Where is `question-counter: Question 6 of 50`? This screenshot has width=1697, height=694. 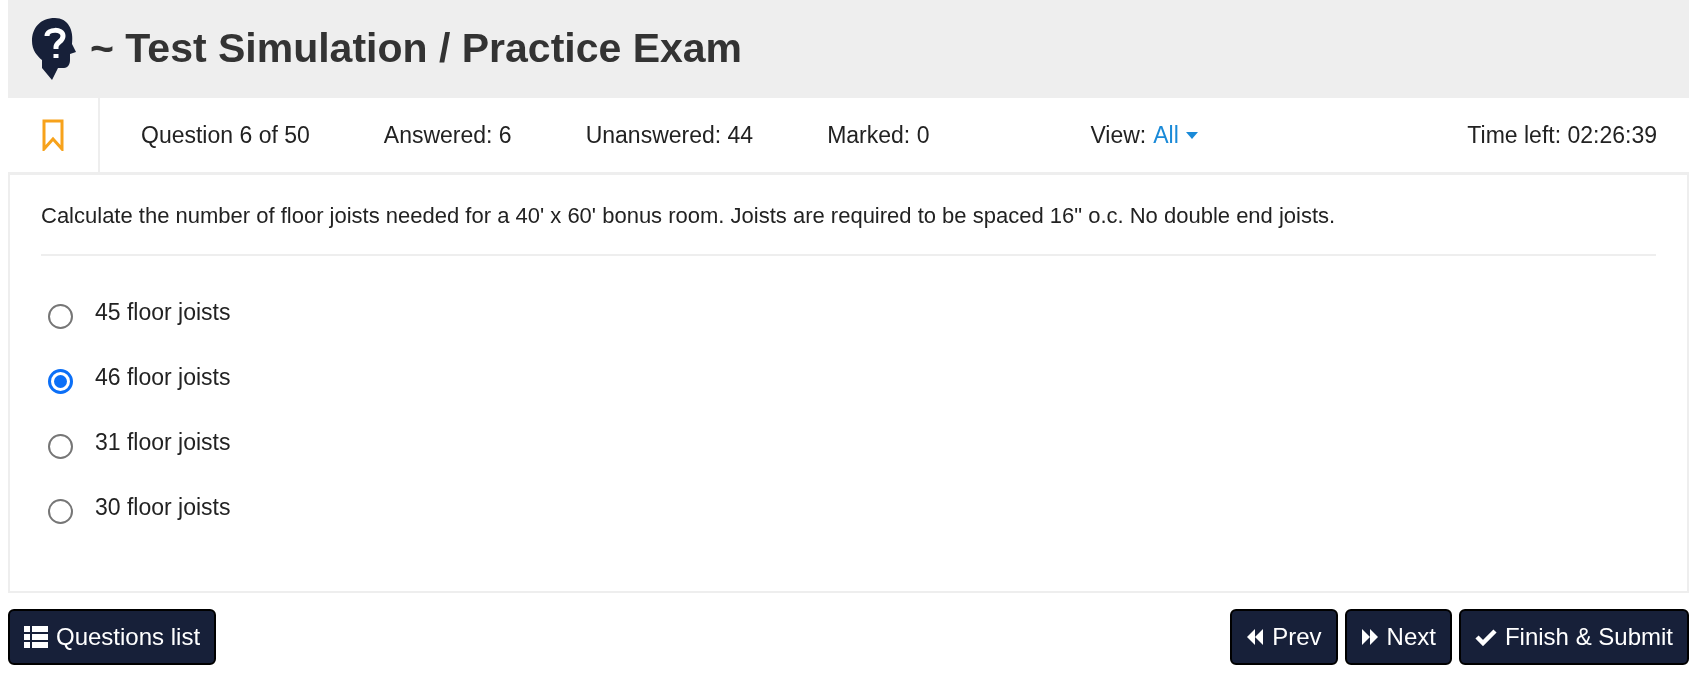 question-counter: Question 6 of 50 is located at coordinates (225, 135).